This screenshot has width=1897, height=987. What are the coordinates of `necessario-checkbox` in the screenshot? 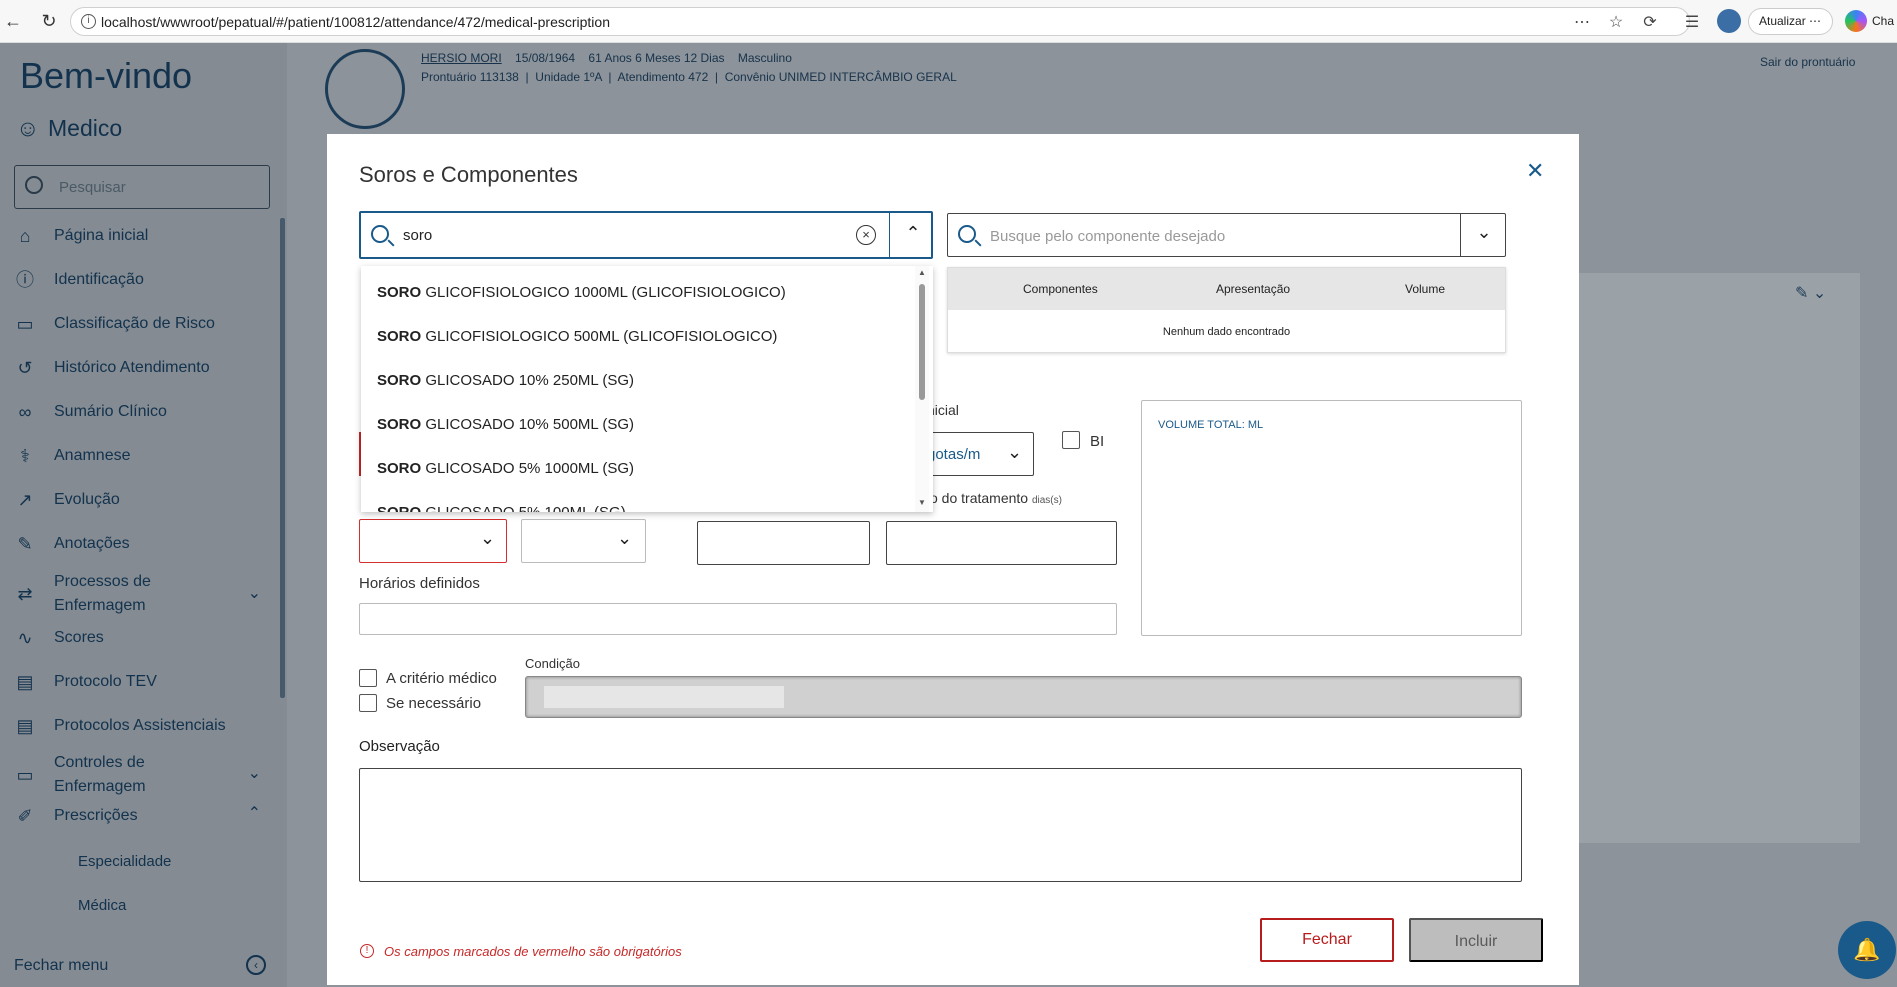 It's located at (368, 703).